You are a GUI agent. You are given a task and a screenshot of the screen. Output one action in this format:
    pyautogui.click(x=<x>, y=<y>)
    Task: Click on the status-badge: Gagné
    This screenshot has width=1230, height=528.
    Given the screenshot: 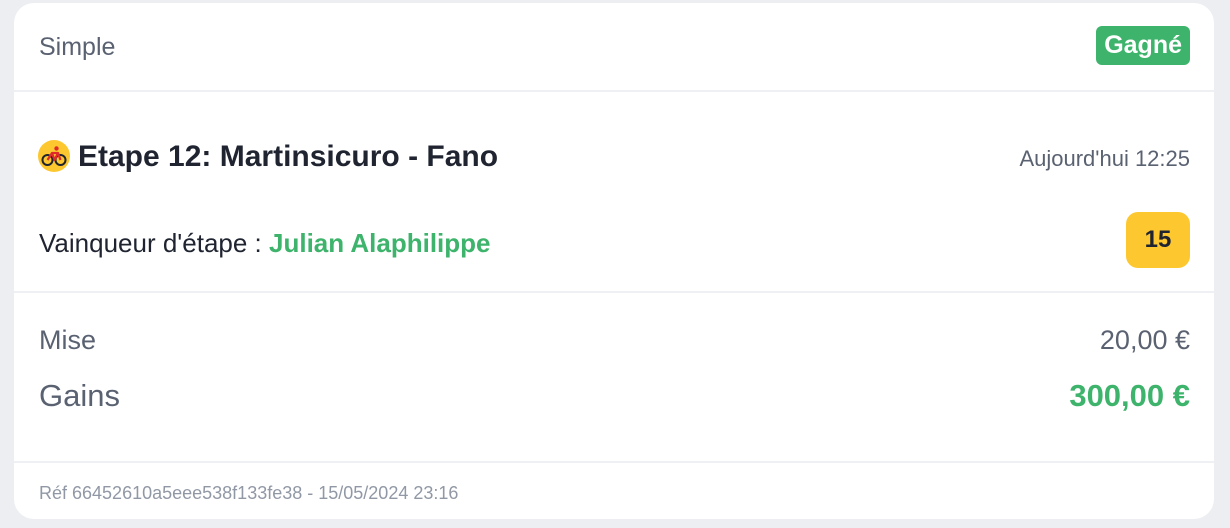 What is the action you would take?
    pyautogui.click(x=1143, y=45)
    